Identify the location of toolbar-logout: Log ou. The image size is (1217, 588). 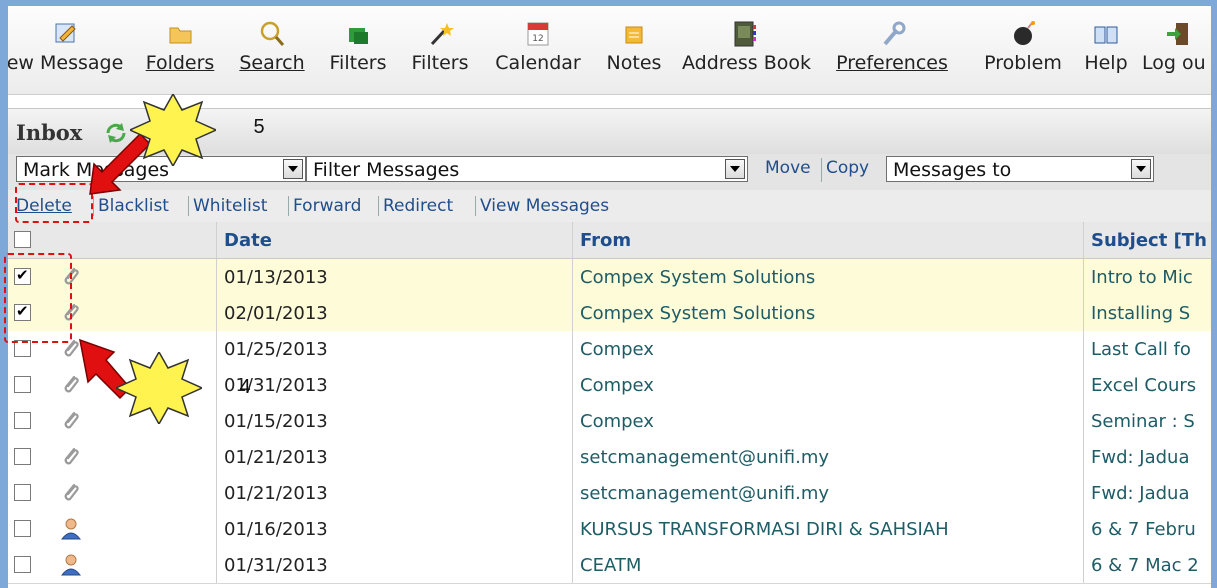
(1176, 47).